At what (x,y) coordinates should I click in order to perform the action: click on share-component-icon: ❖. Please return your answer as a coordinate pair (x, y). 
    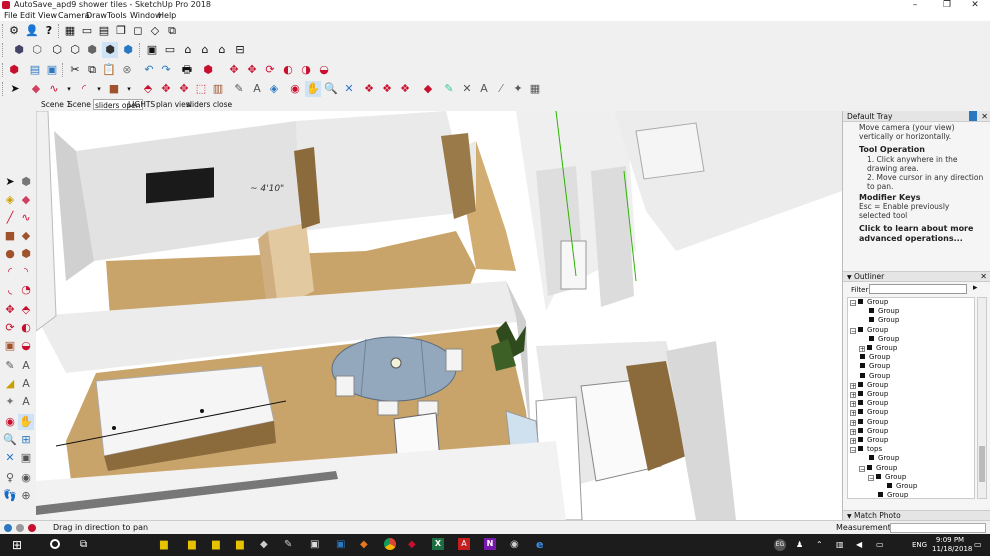
    Looking at the image, I should click on (387, 89).